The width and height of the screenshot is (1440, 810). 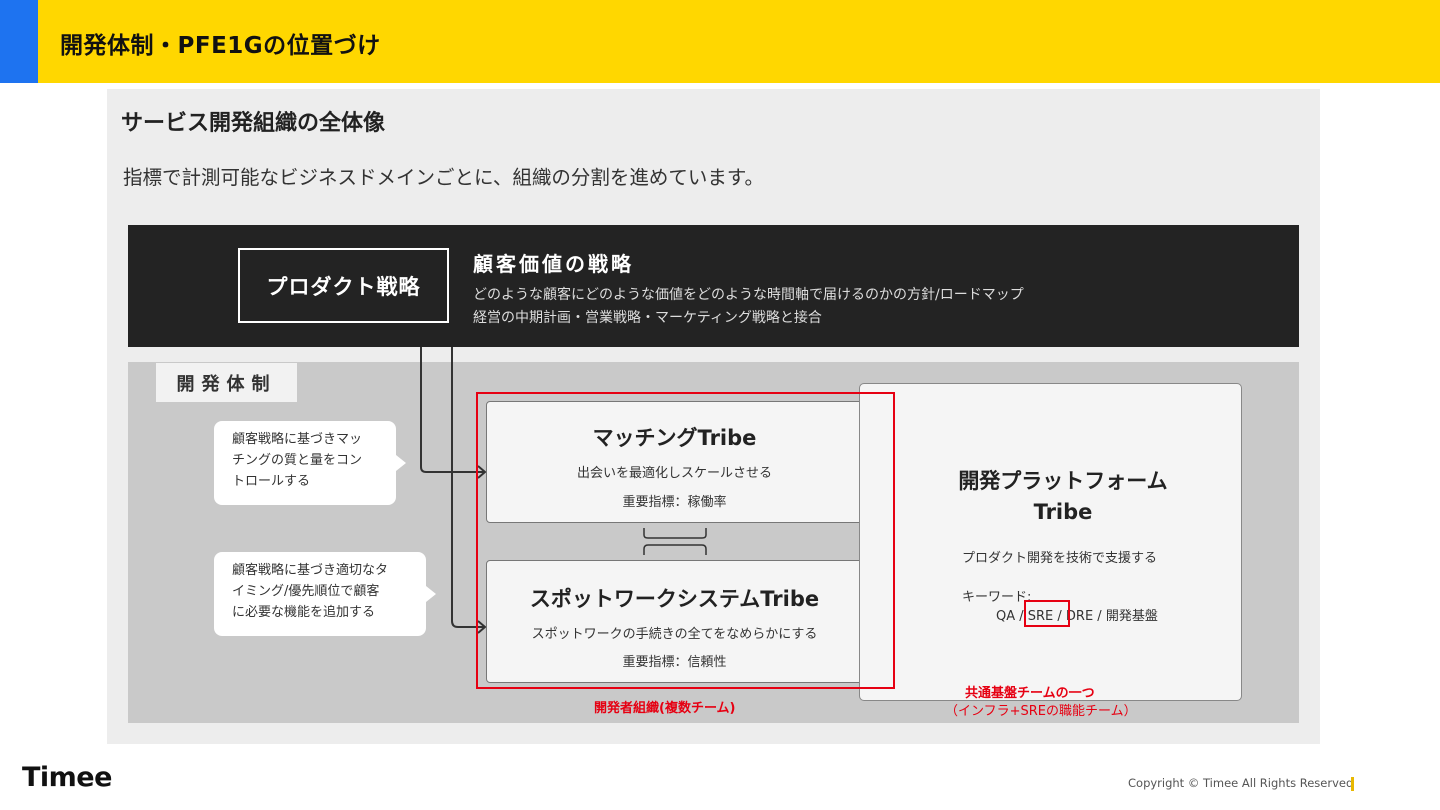 What do you see at coordinates (665, 708) in the screenshot?
I see `developer-org-label: 開発者組織(複数チーム)` at bounding box center [665, 708].